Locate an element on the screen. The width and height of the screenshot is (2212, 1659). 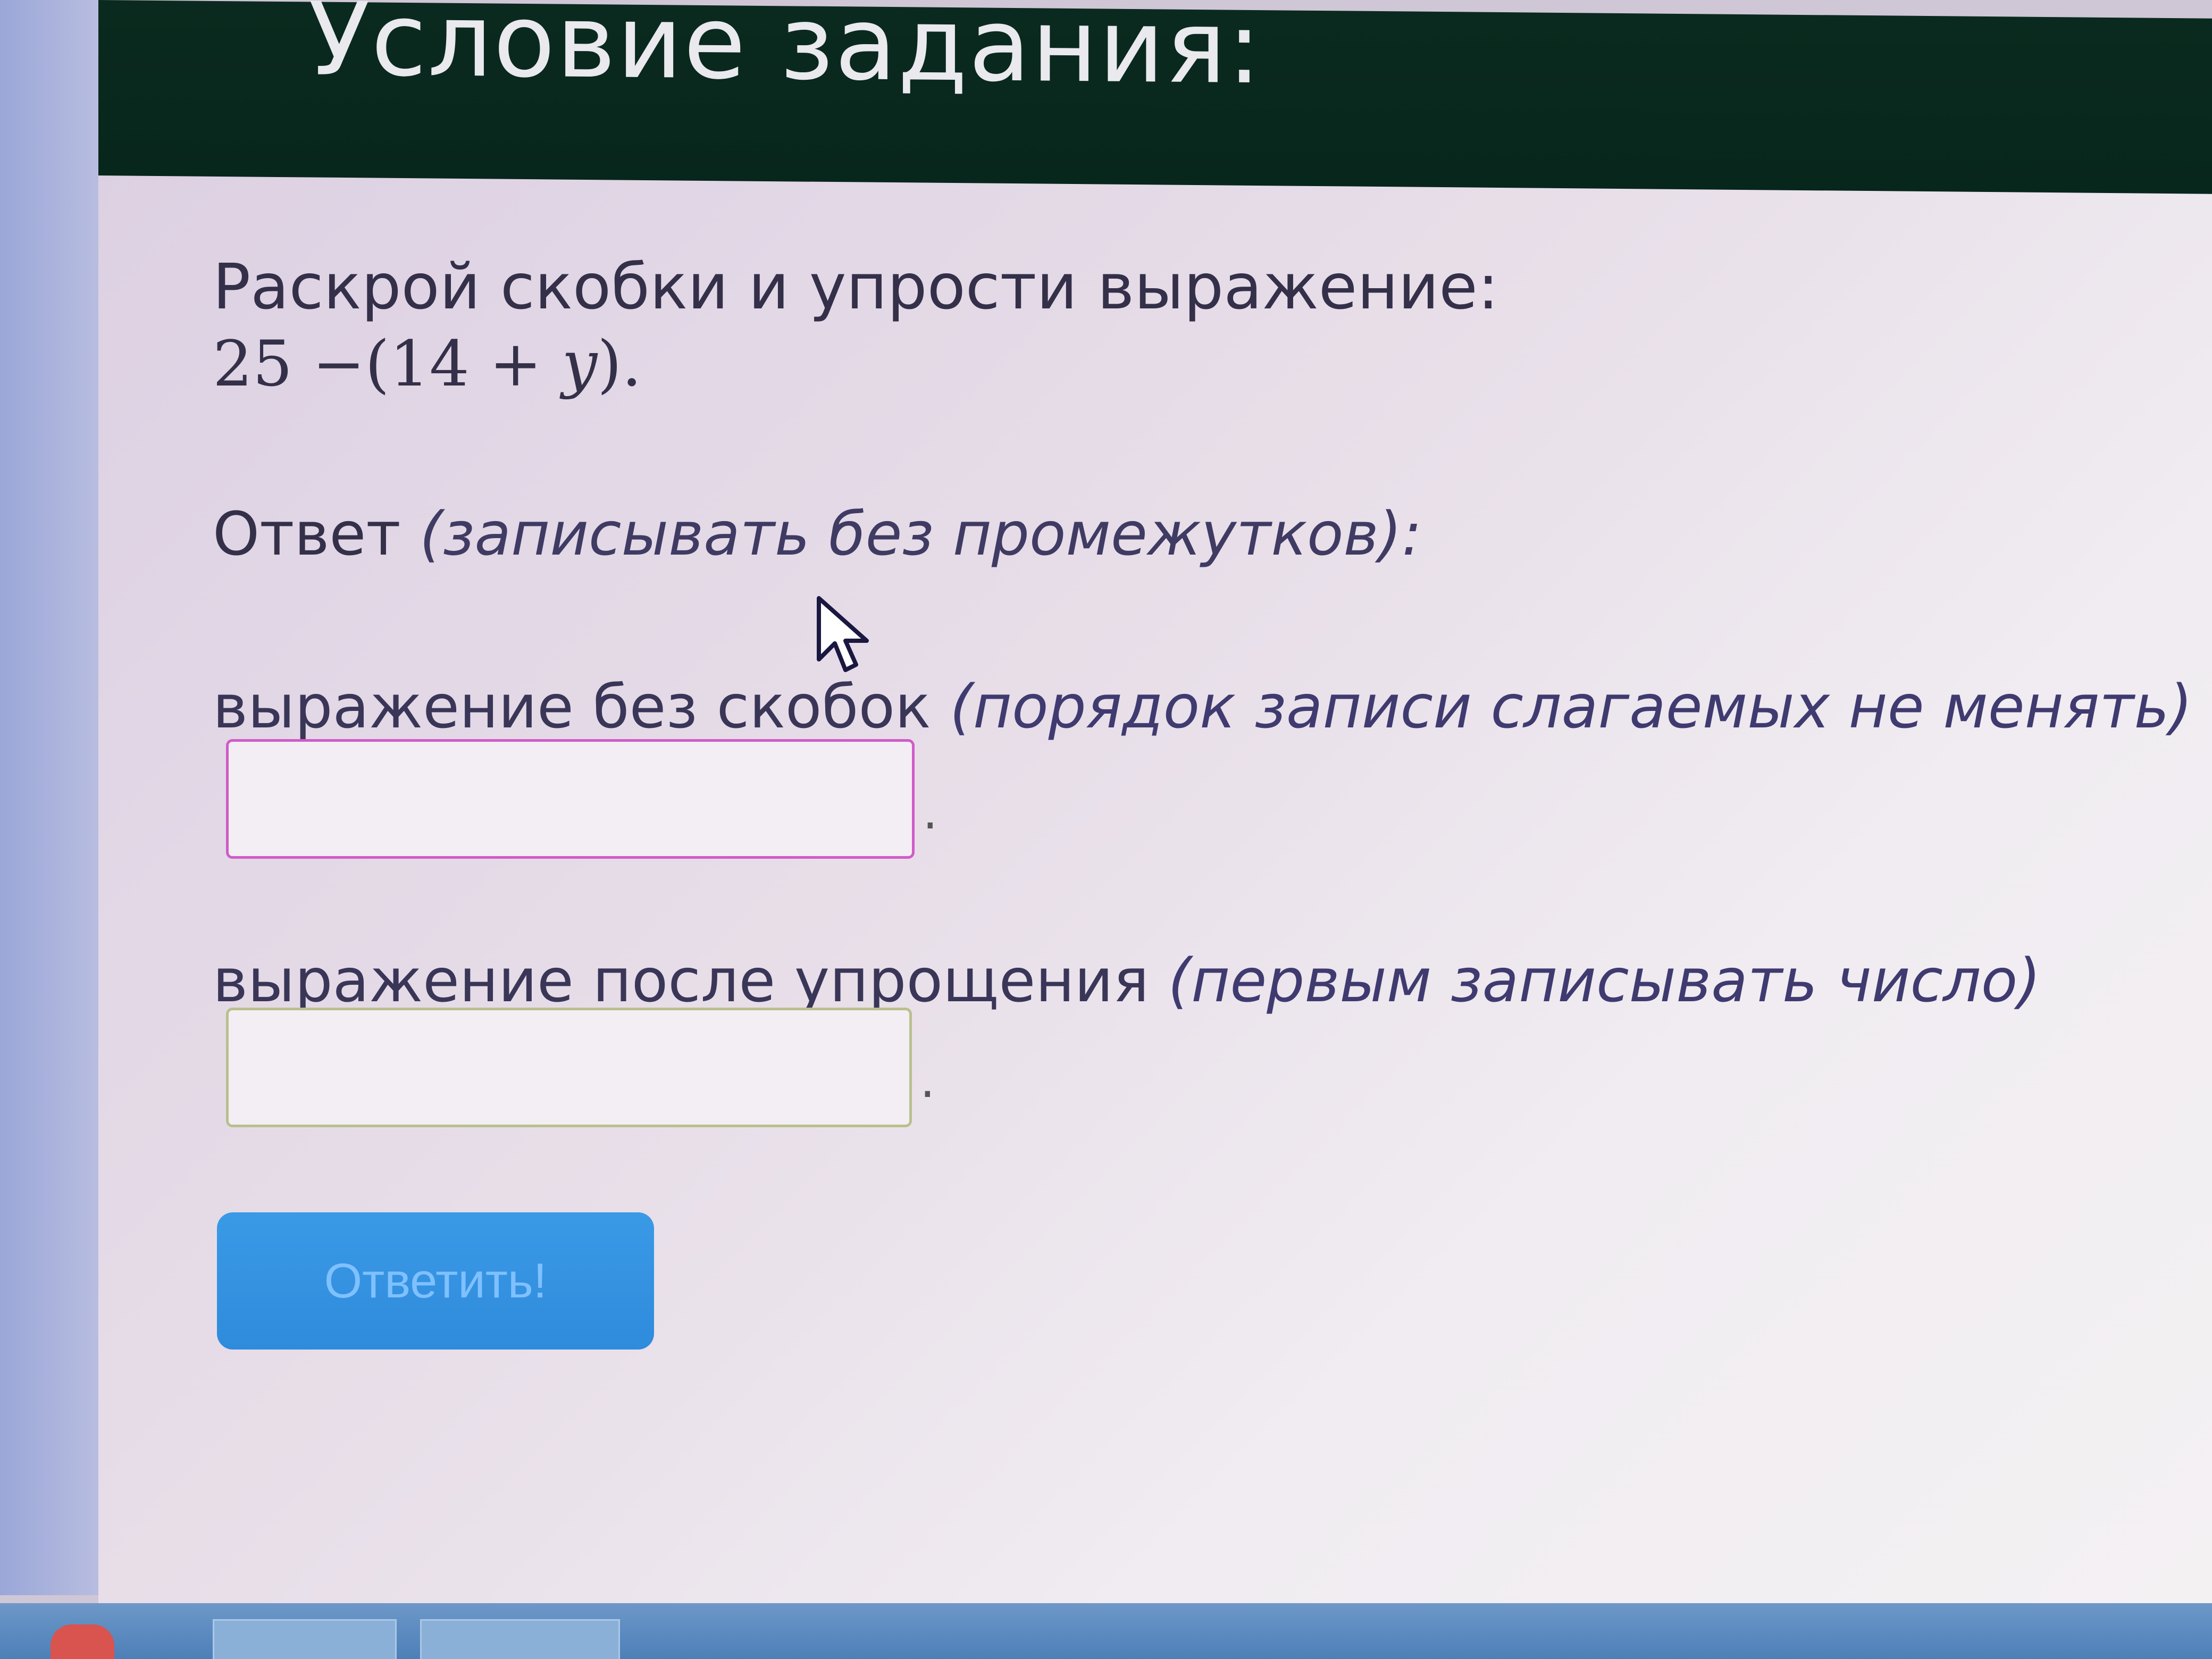
mouse-pointer-icon is located at coordinates (843, 634).